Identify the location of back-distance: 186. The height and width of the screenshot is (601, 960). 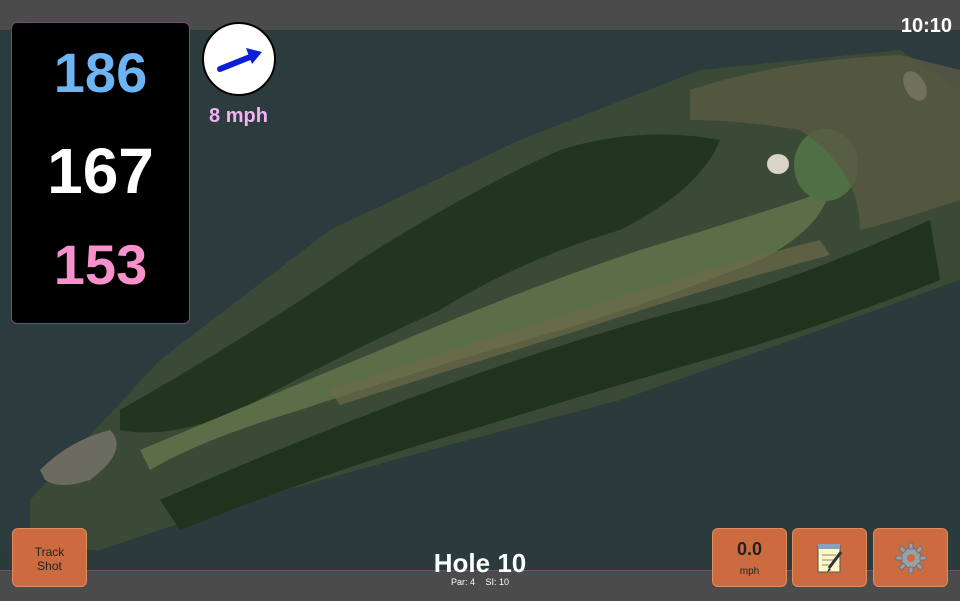
(100, 72).